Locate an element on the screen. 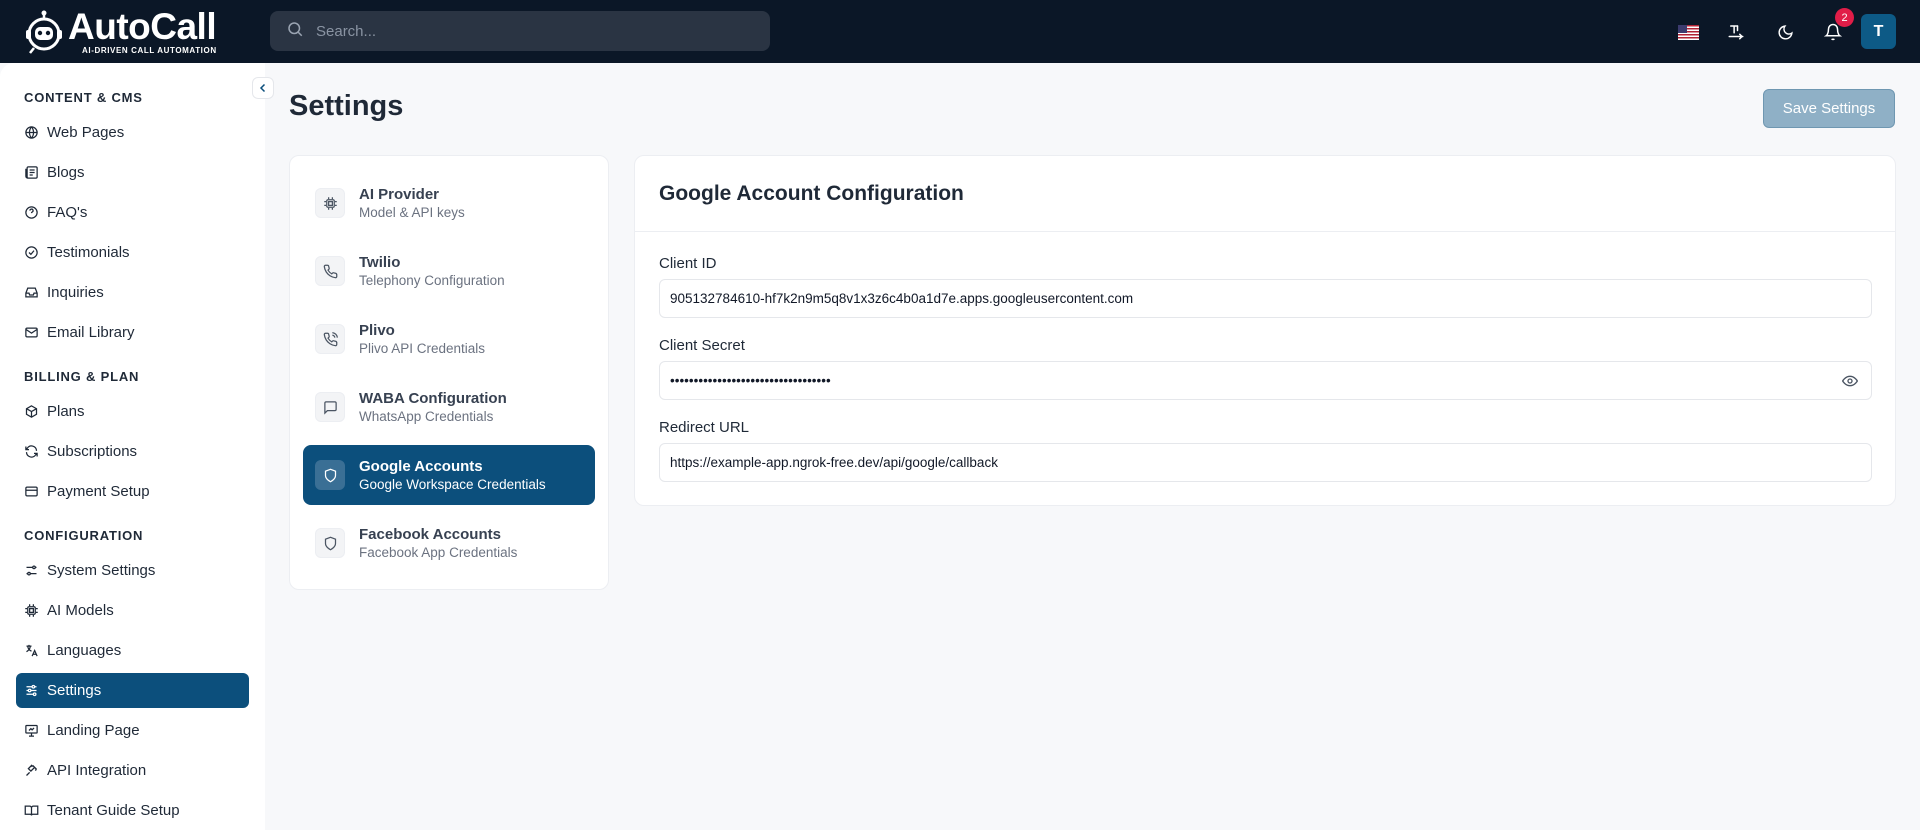 The height and width of the screenshot is (830, 1920). message-square-icon is located at coordinates (330, 407).